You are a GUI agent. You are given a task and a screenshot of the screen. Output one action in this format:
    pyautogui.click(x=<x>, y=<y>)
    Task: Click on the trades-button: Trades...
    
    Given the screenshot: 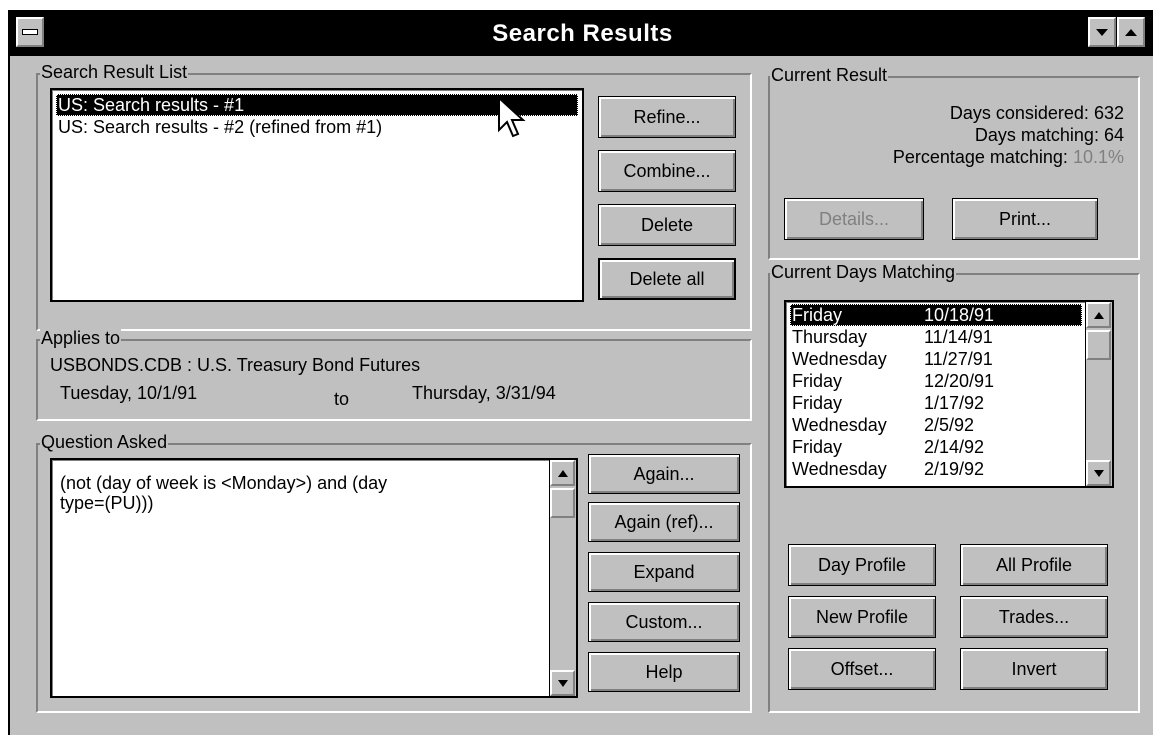 What is the action you would take?
    pyautogui.click(x=1034, y=617)
    